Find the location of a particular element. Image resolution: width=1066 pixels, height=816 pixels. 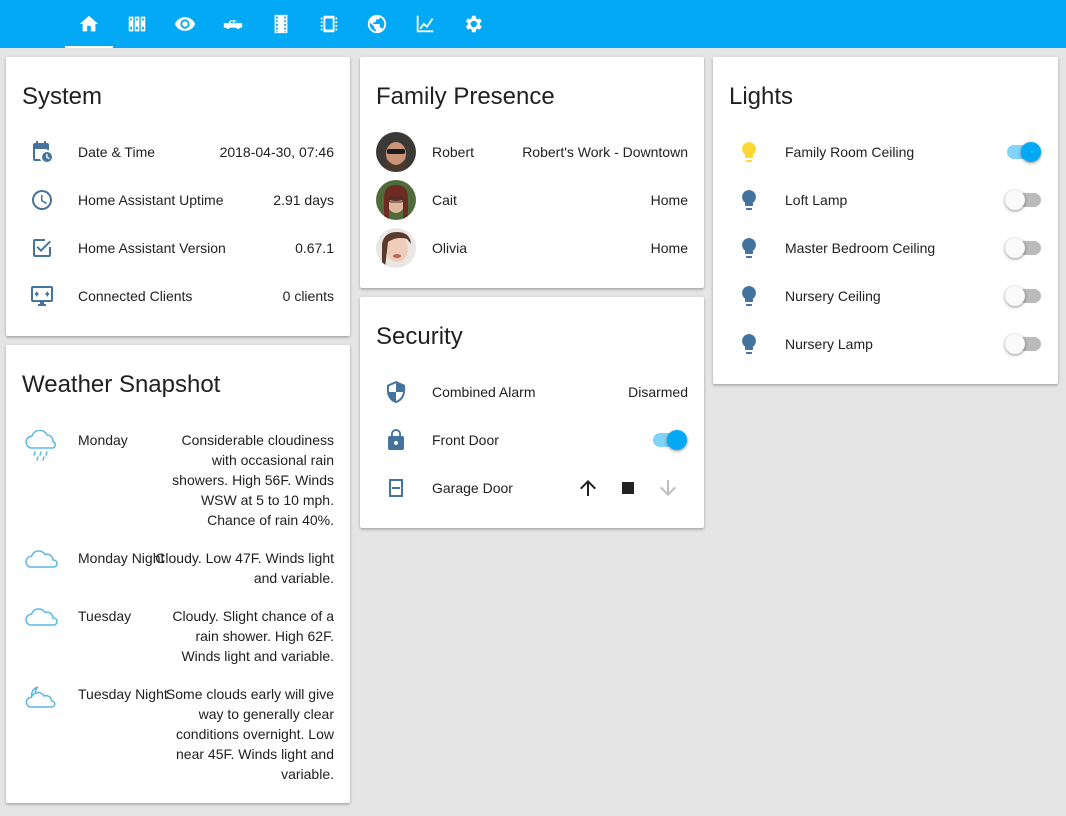

calendar-clock-icon is located at coordinates (42, 152).